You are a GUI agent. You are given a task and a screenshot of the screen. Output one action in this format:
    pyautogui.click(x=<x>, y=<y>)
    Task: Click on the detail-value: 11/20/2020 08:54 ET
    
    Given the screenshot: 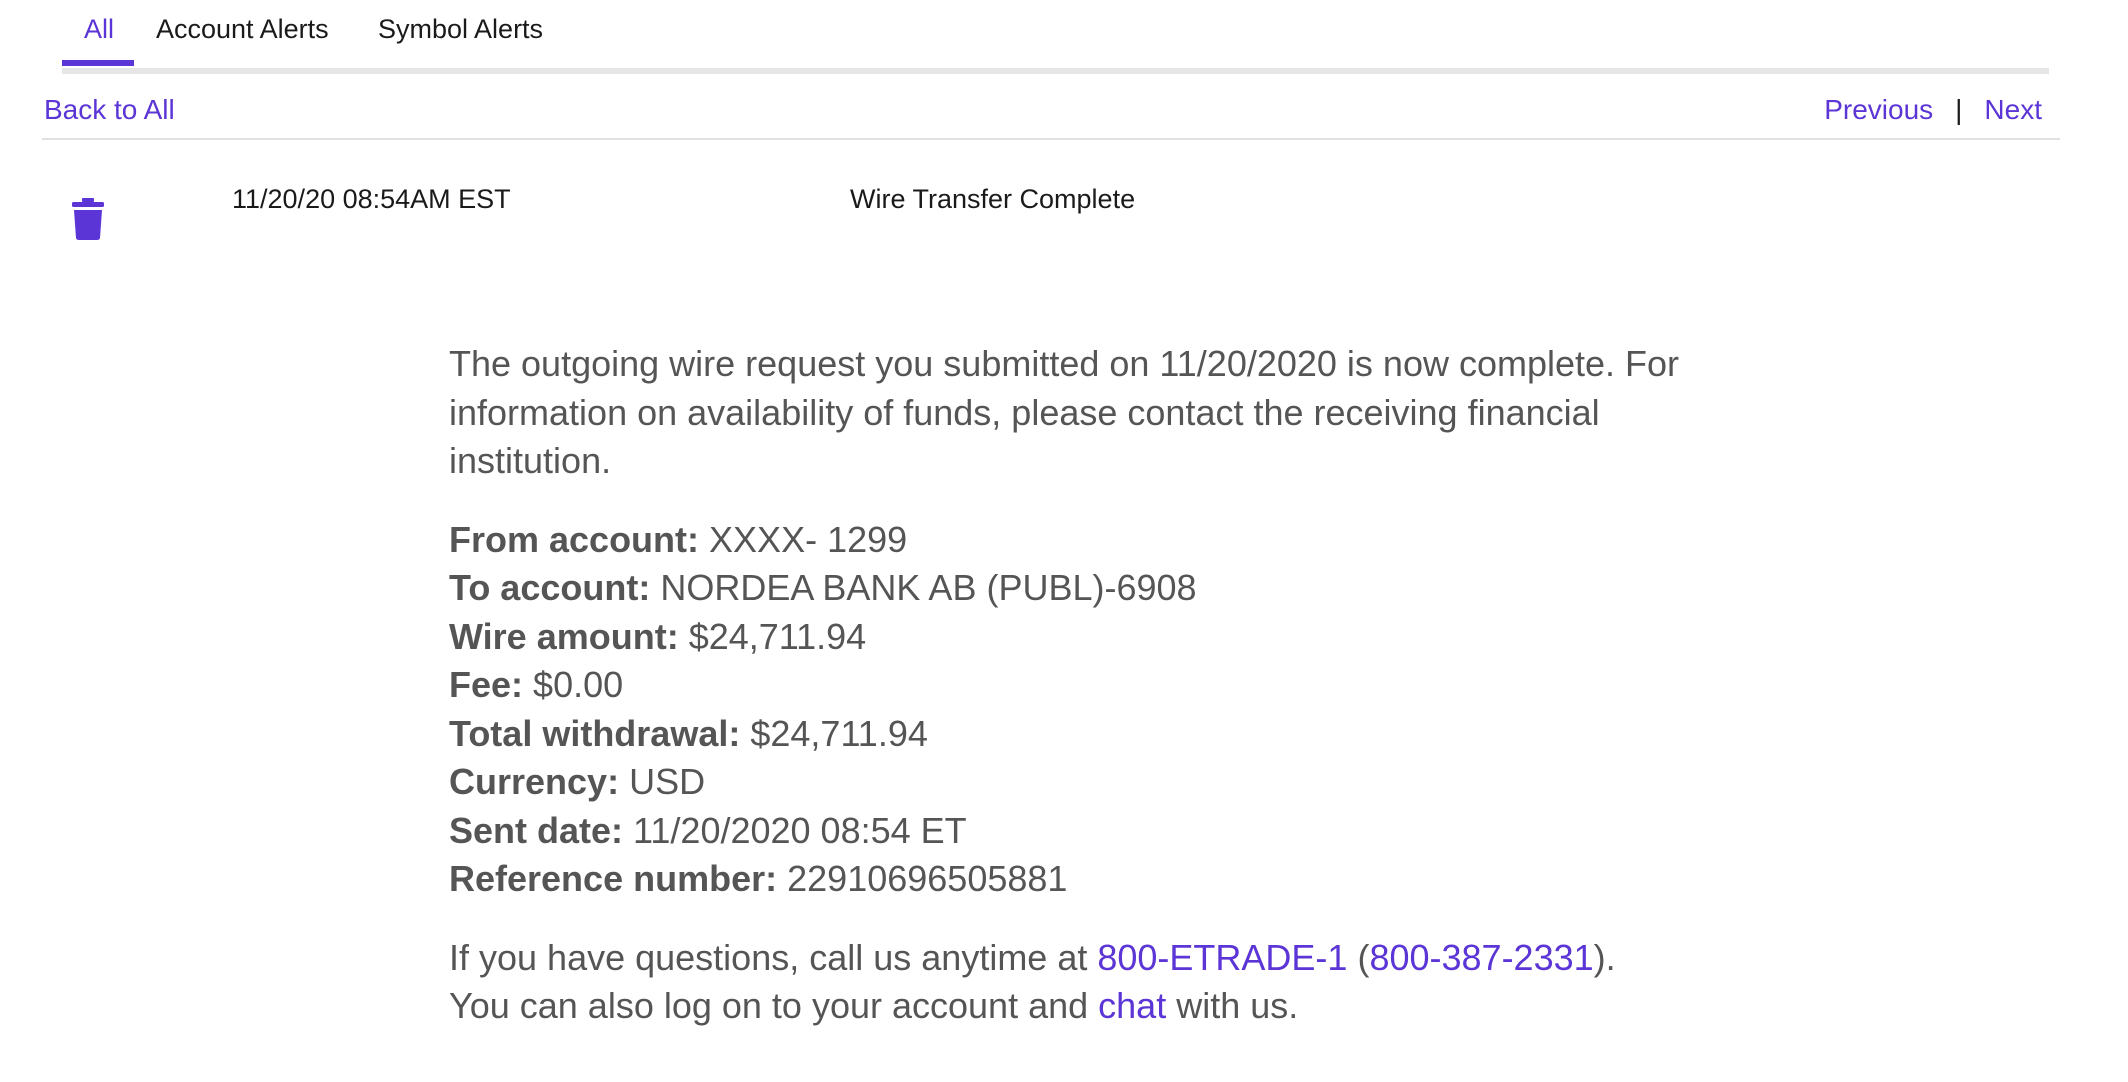 What is the action you would take?
    pyautogui.click(x=800, y=830)
    